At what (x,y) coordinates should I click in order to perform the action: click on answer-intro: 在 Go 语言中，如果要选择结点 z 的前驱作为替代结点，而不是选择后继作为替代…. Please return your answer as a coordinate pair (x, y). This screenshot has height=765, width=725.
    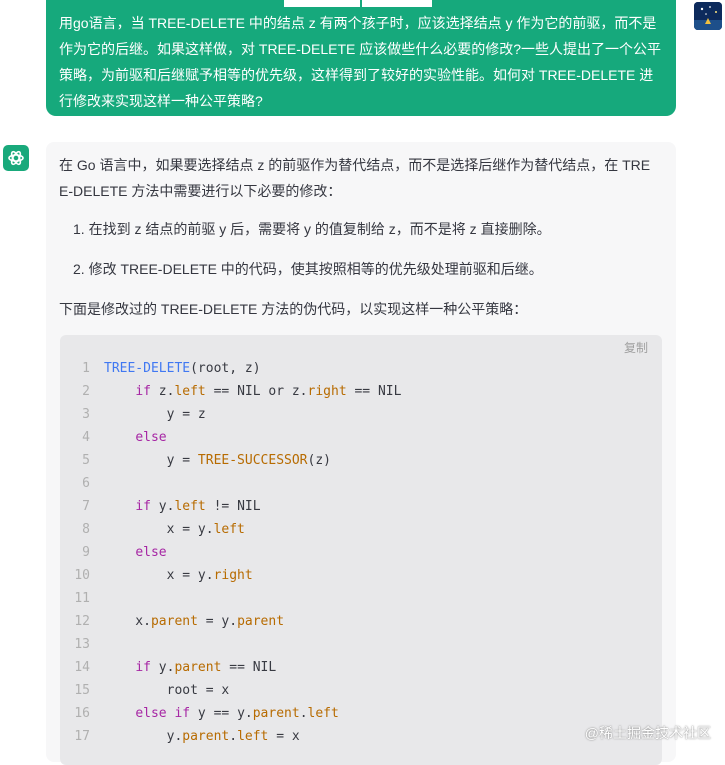
    Looking at the image, I should click on (361, 178).